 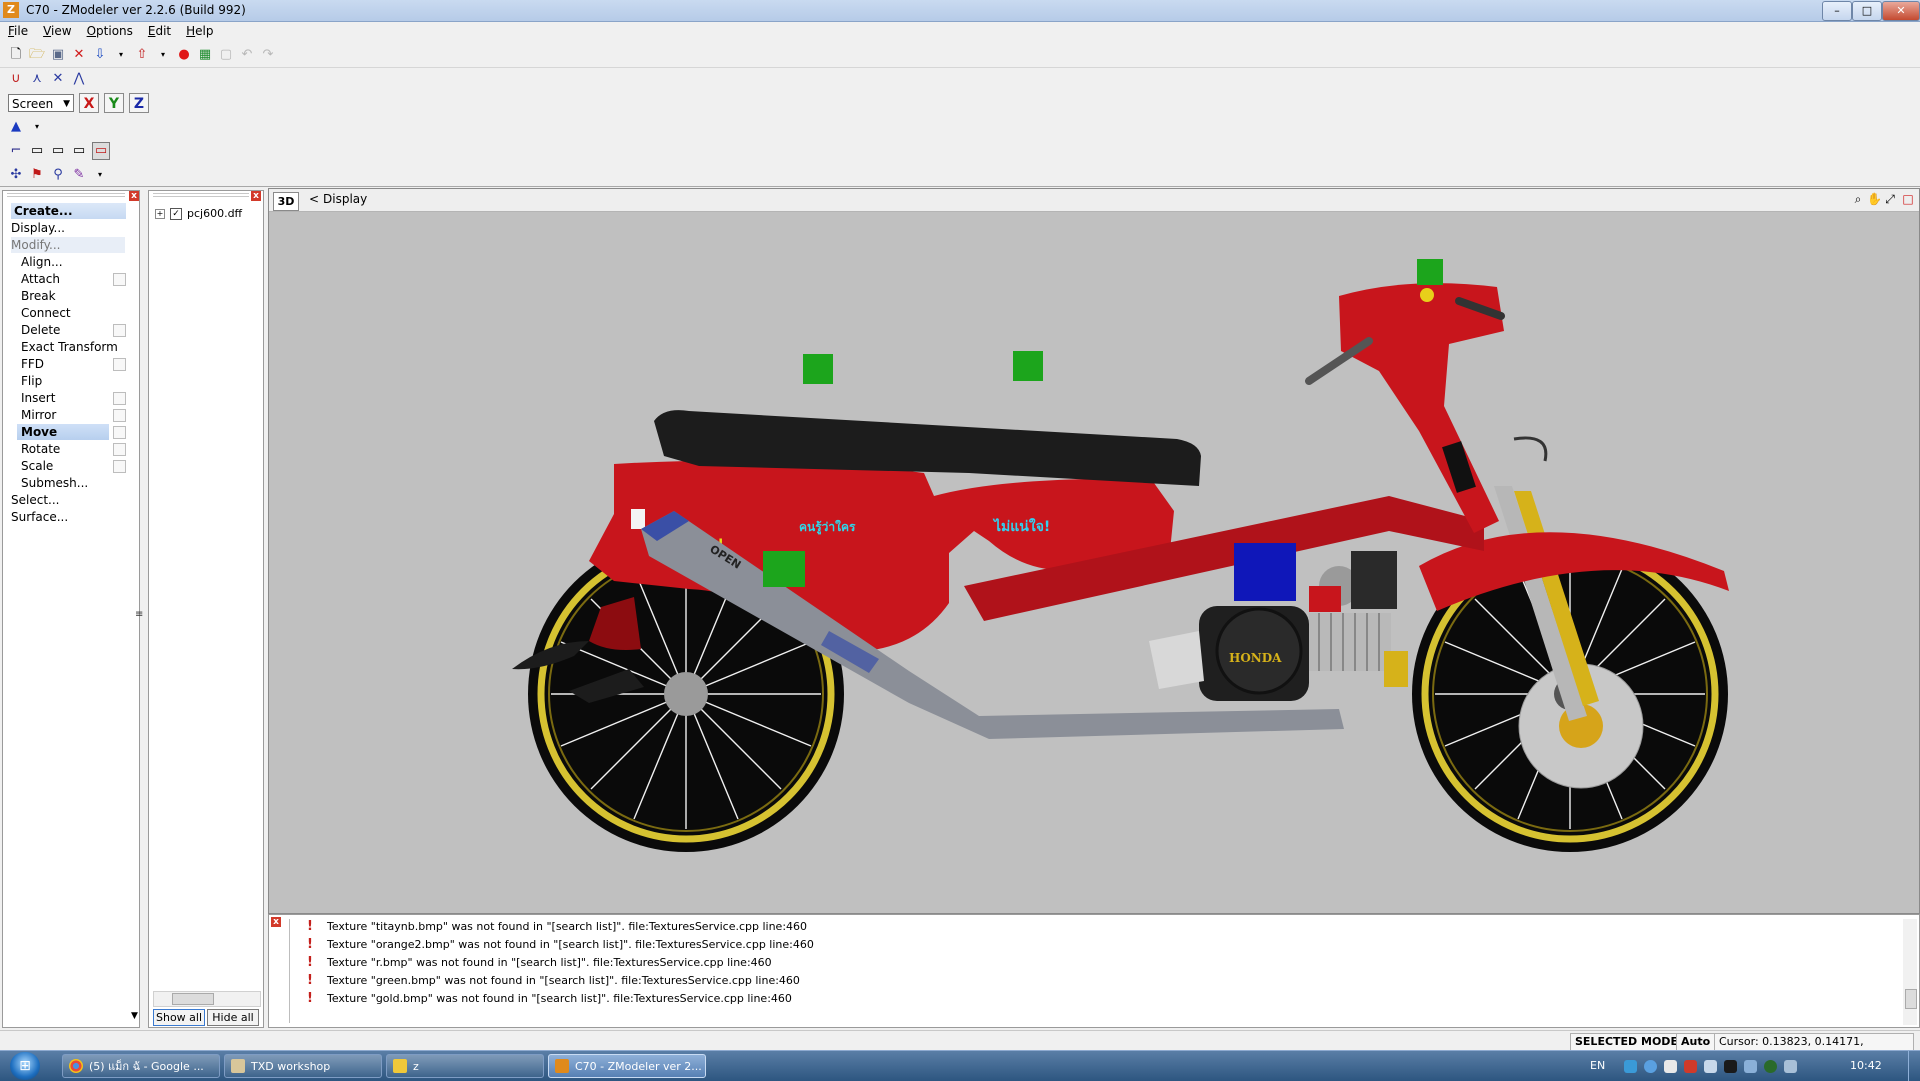 I want to click on clock: 10:42, so click(x=1866, y=1065).